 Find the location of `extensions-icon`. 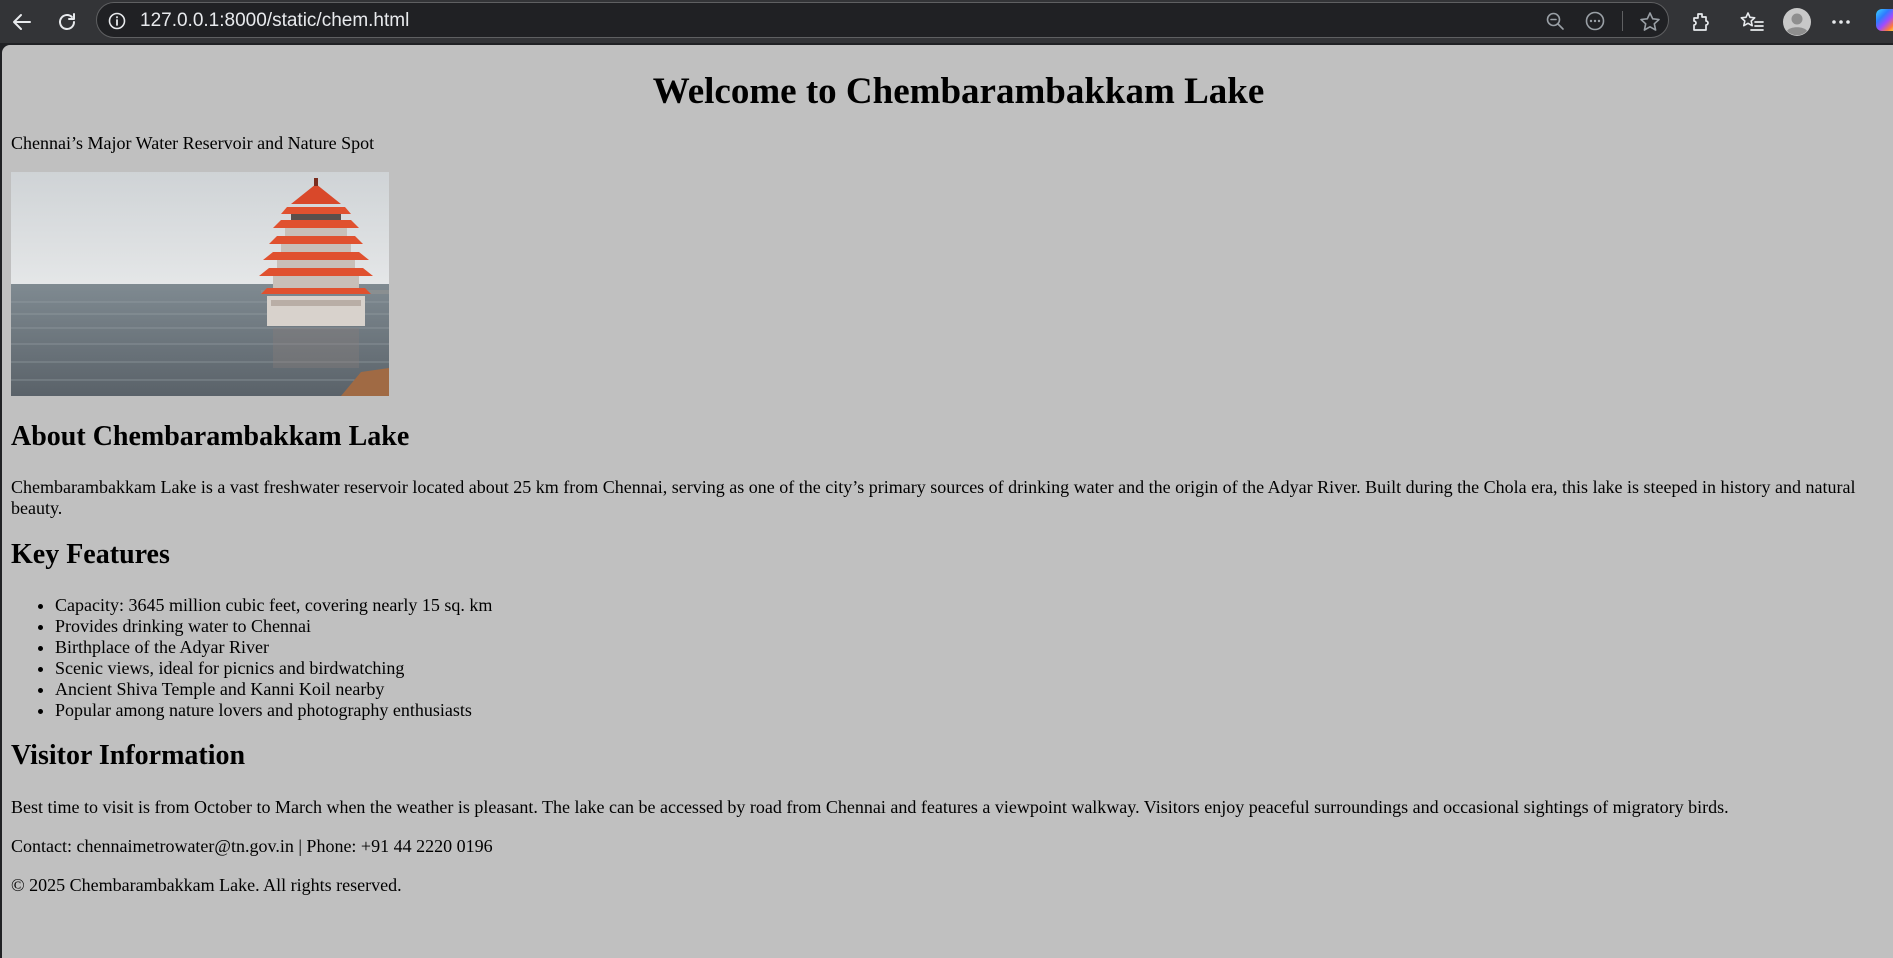

extensions-icon is located at coordinates (1700, 21).